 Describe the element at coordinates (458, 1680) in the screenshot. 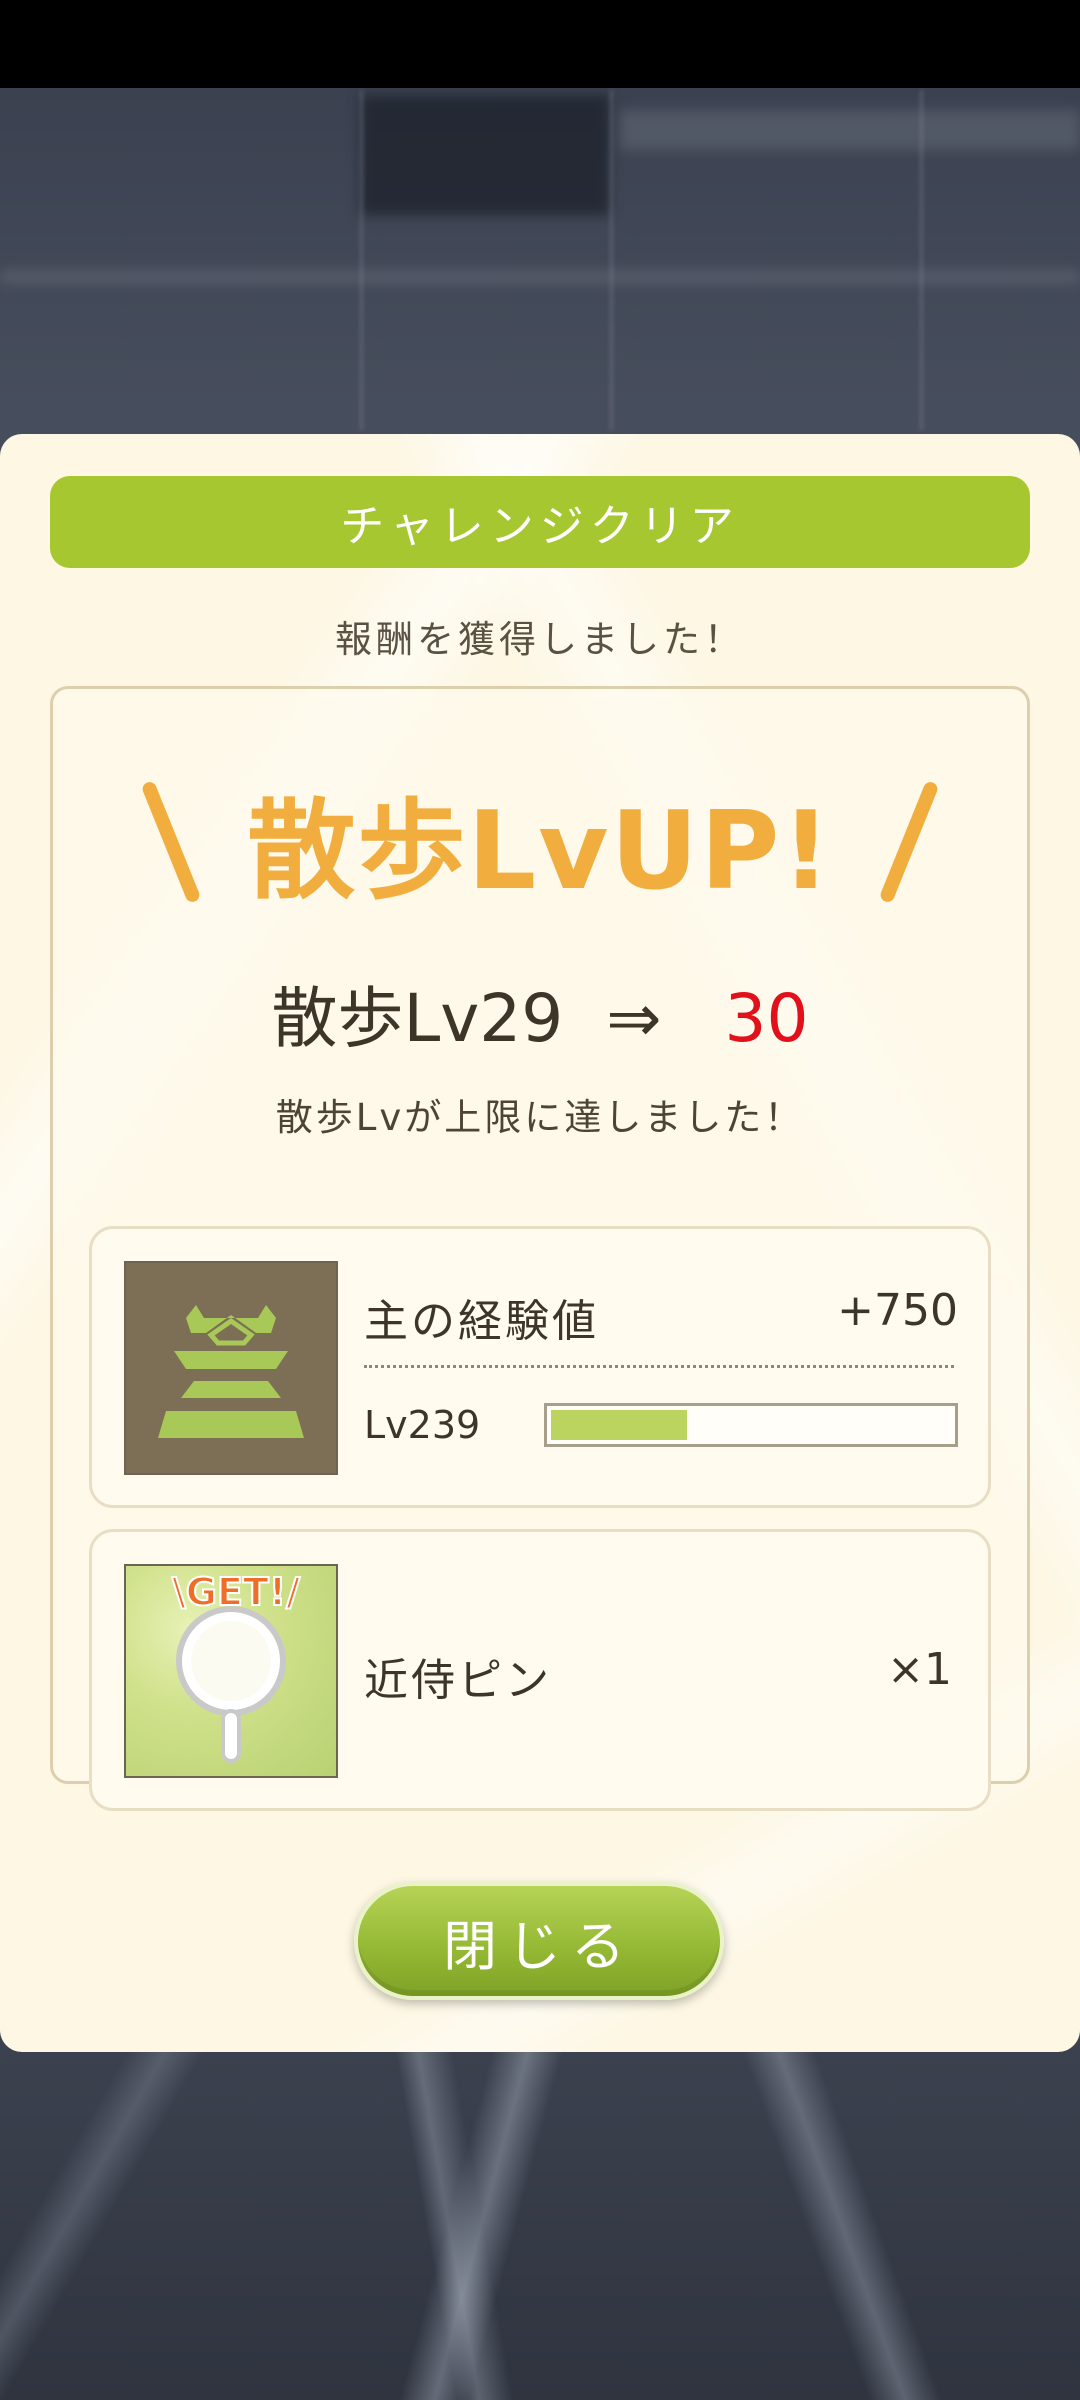

I see `reward-name: 近侍ピン` at that location.